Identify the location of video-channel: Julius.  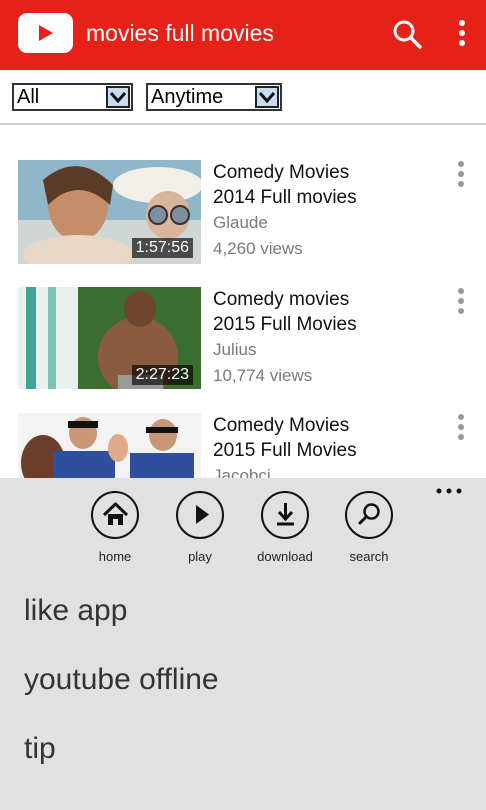
(235, 349).